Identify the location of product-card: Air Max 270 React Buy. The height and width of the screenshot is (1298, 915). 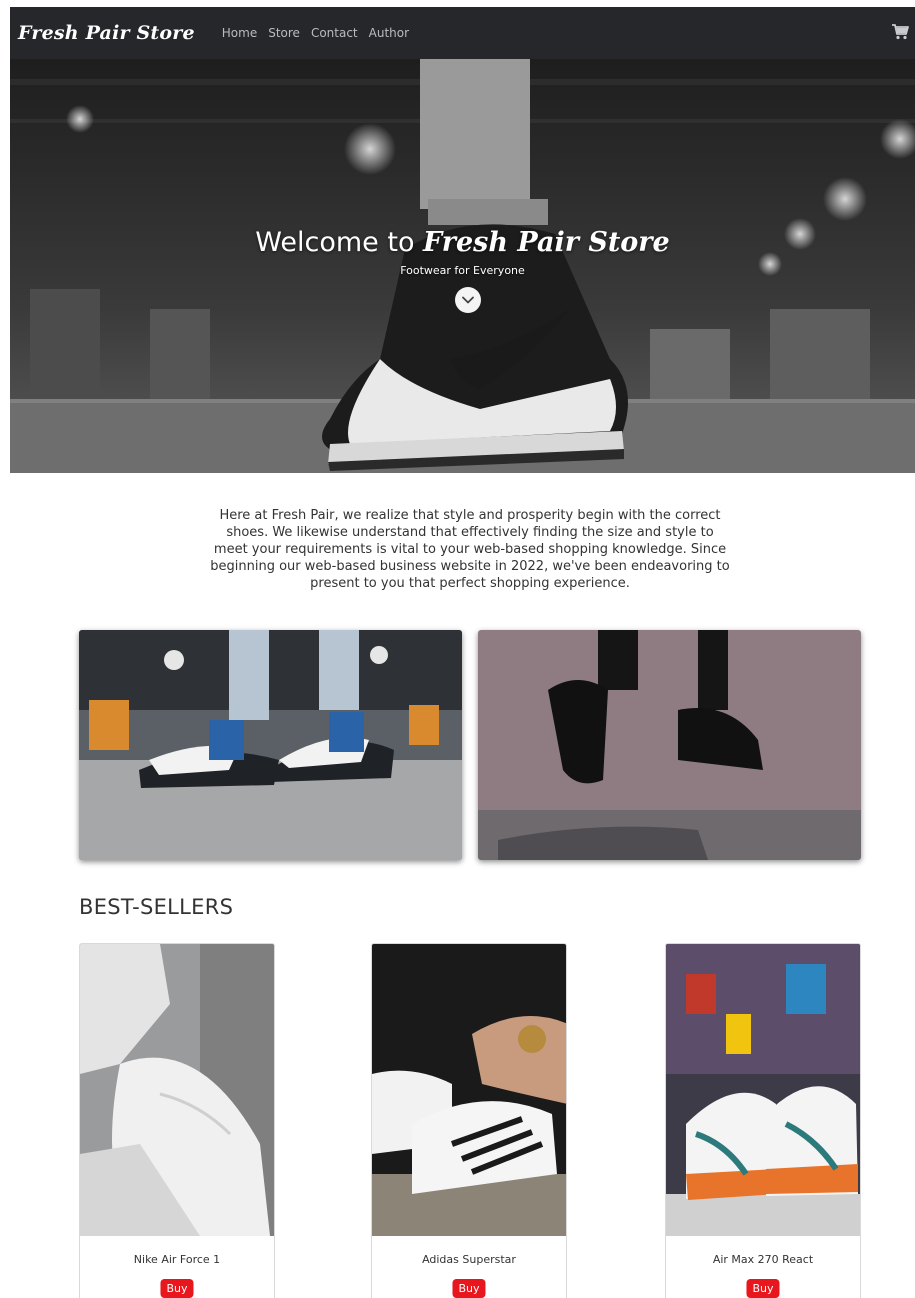
(763, 1120).